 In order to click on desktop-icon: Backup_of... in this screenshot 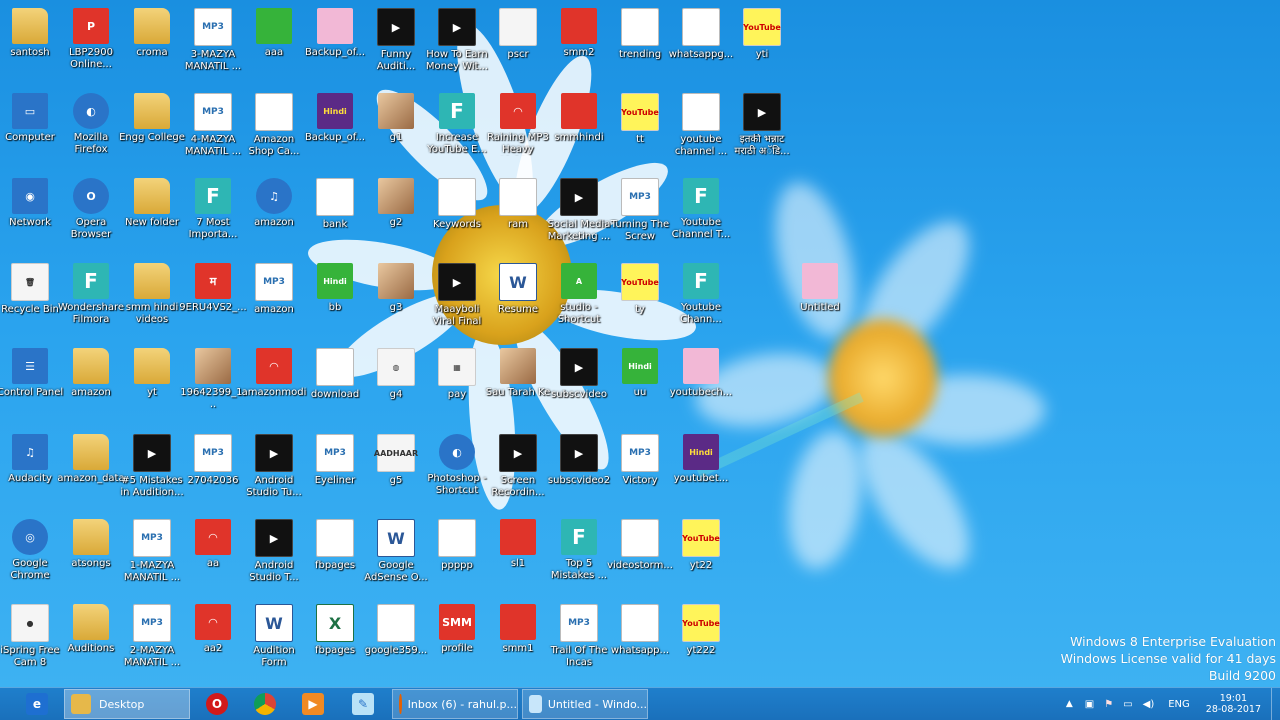, I will do `click(335, 33)`.